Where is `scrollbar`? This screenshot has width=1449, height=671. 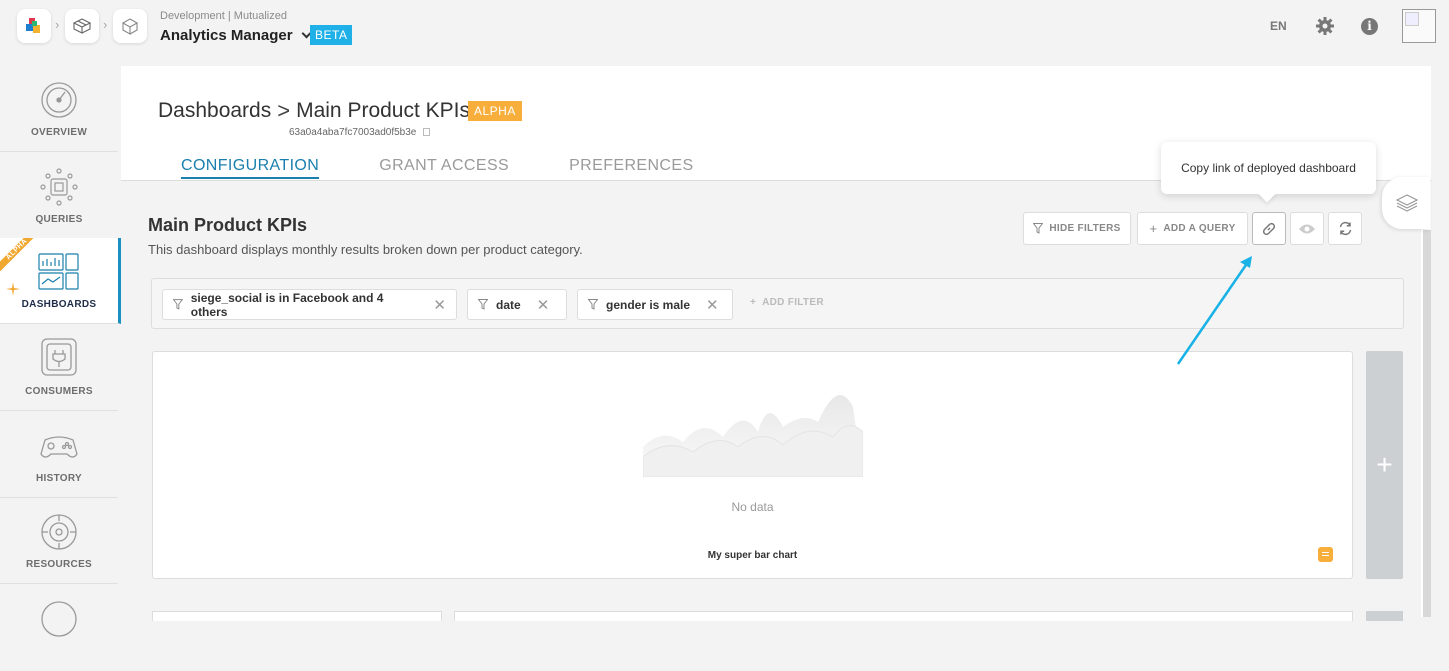 scrollbar is located at coordinates (1427, 423).